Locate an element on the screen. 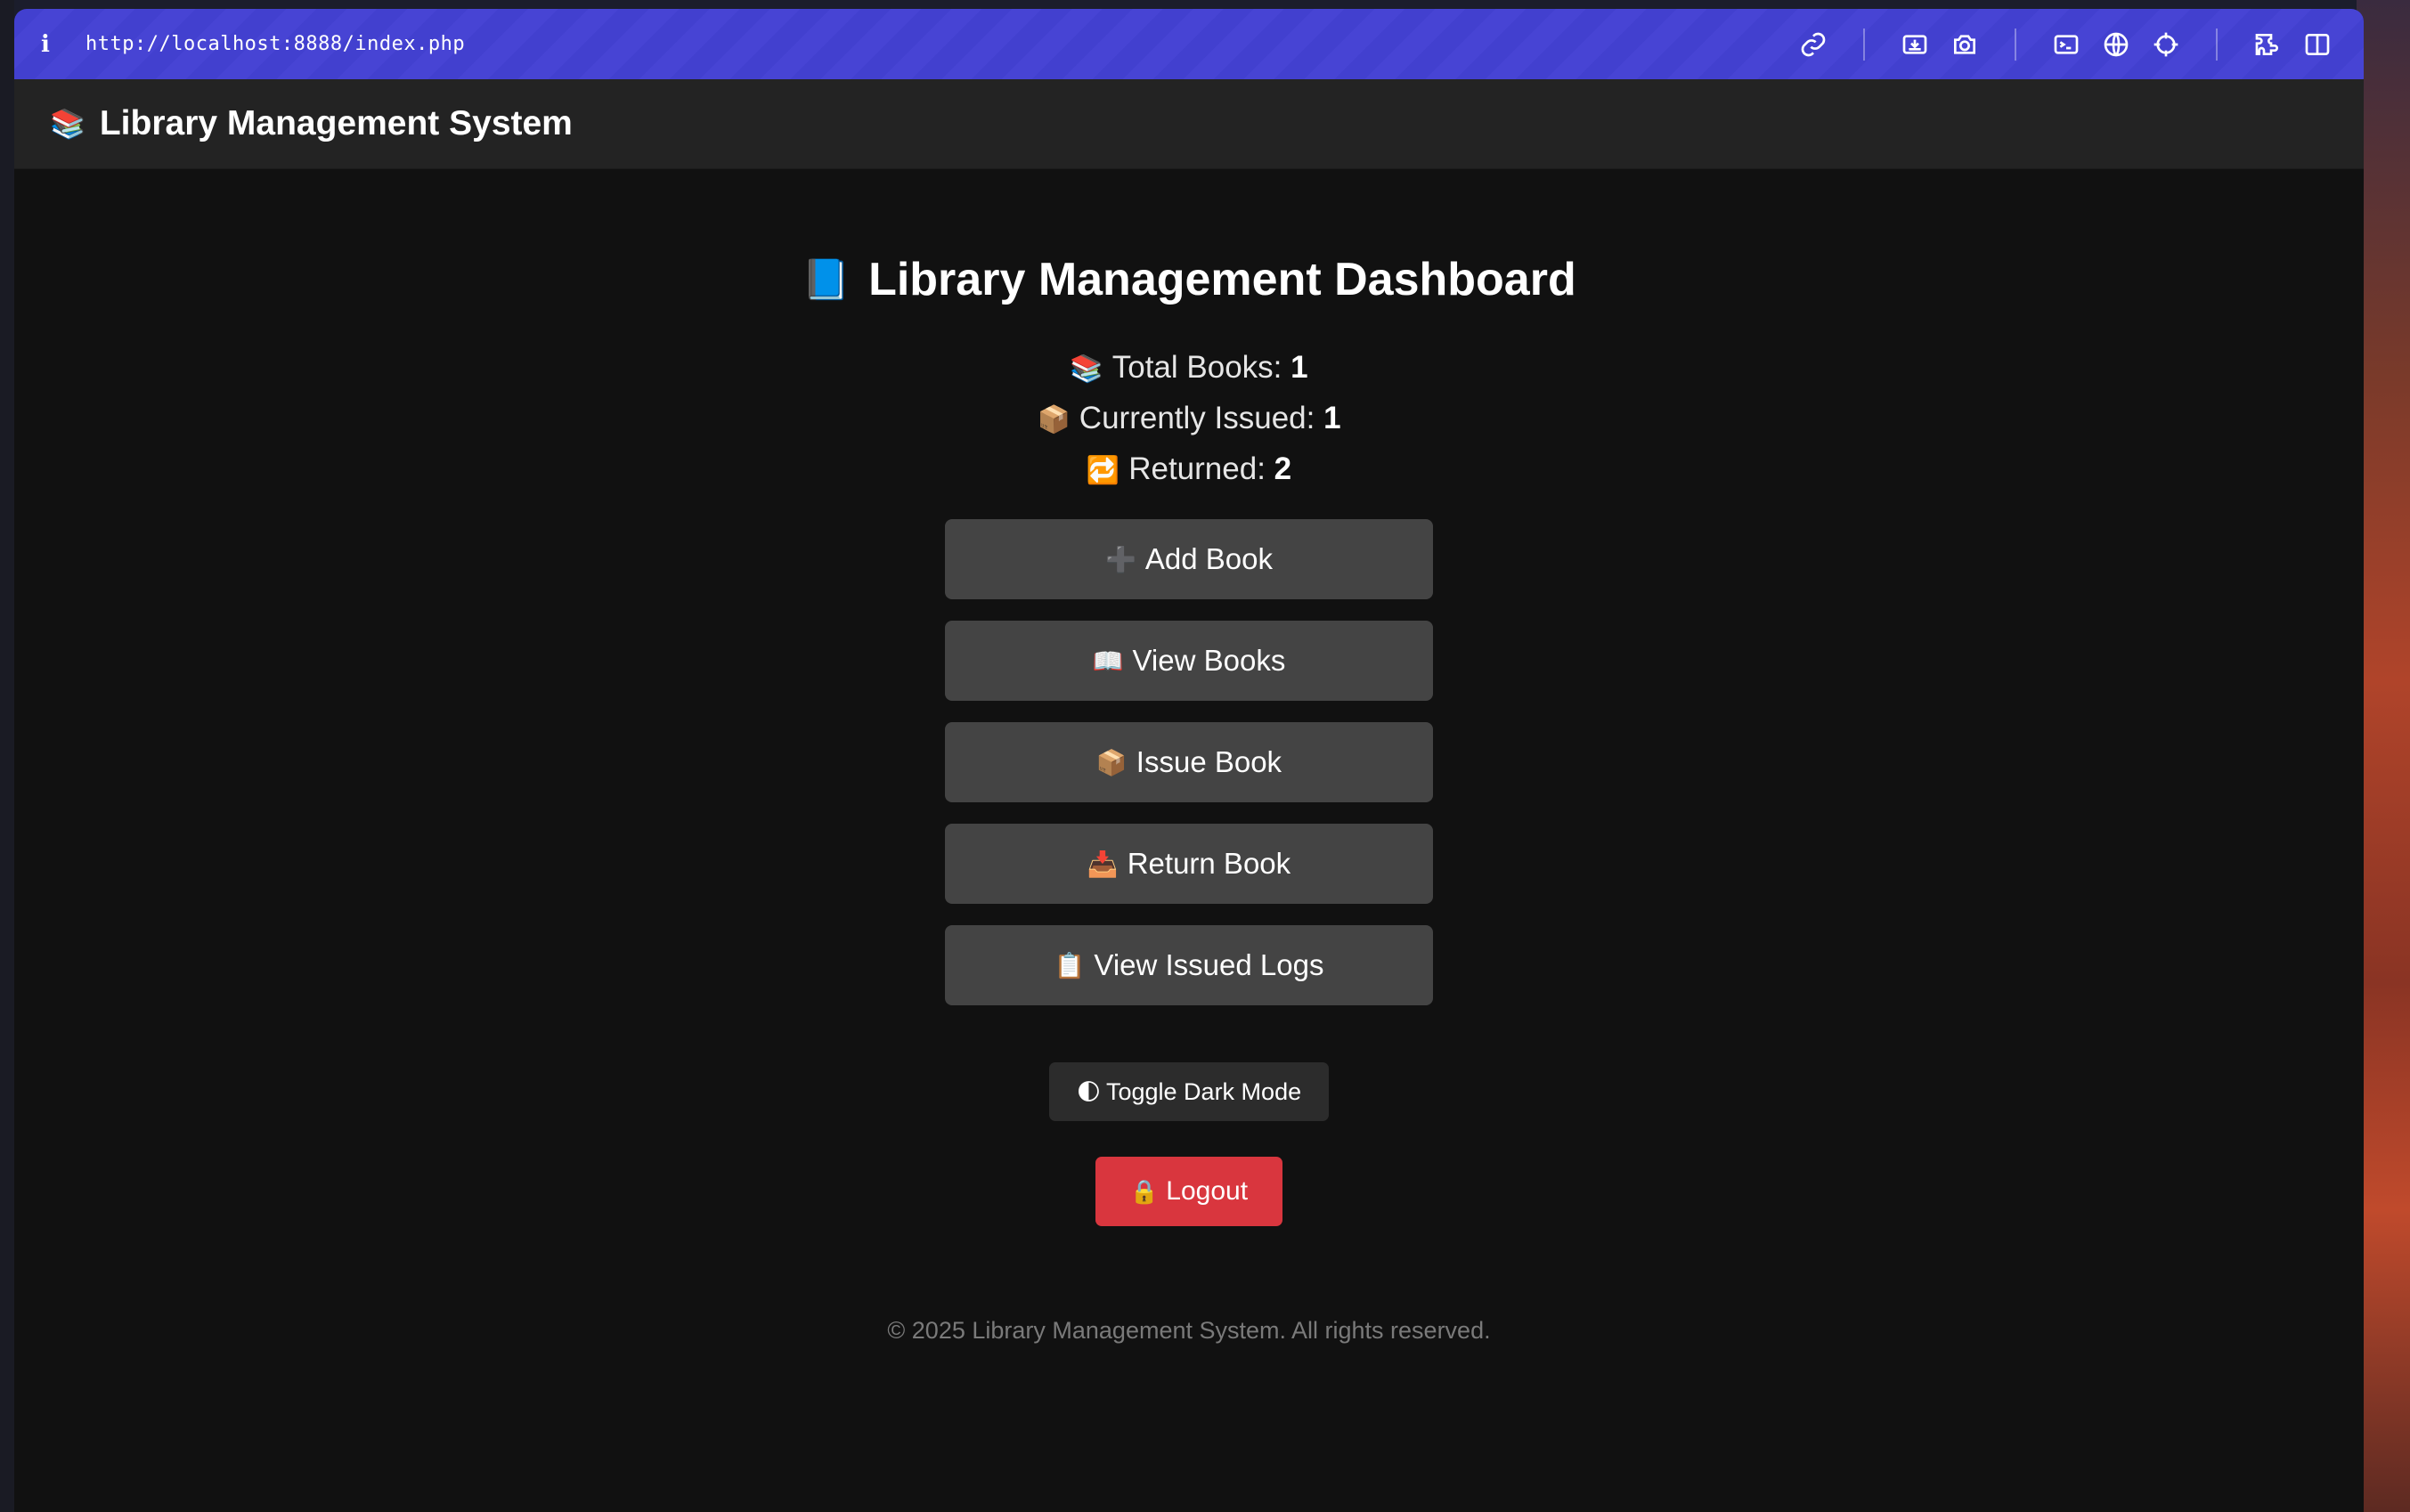  repeat-icon: 🔁 is located at coordinates (1103, 471).